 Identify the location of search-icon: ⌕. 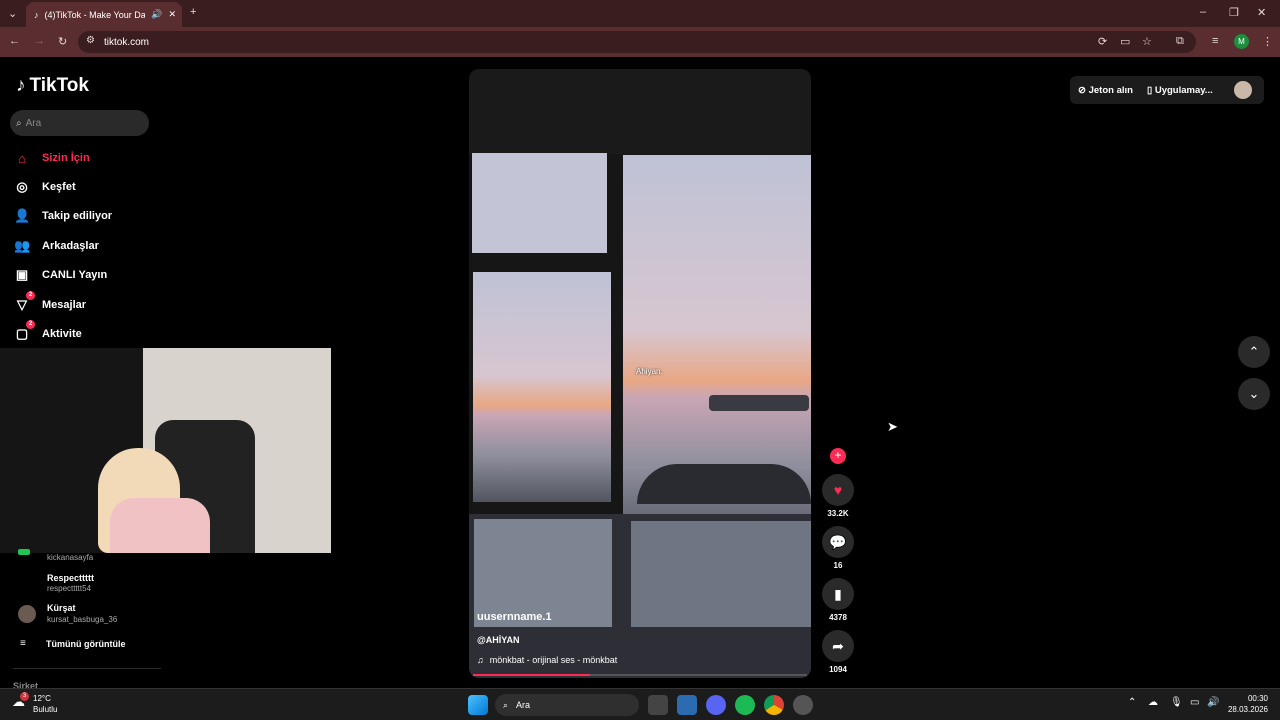
(19, 123).